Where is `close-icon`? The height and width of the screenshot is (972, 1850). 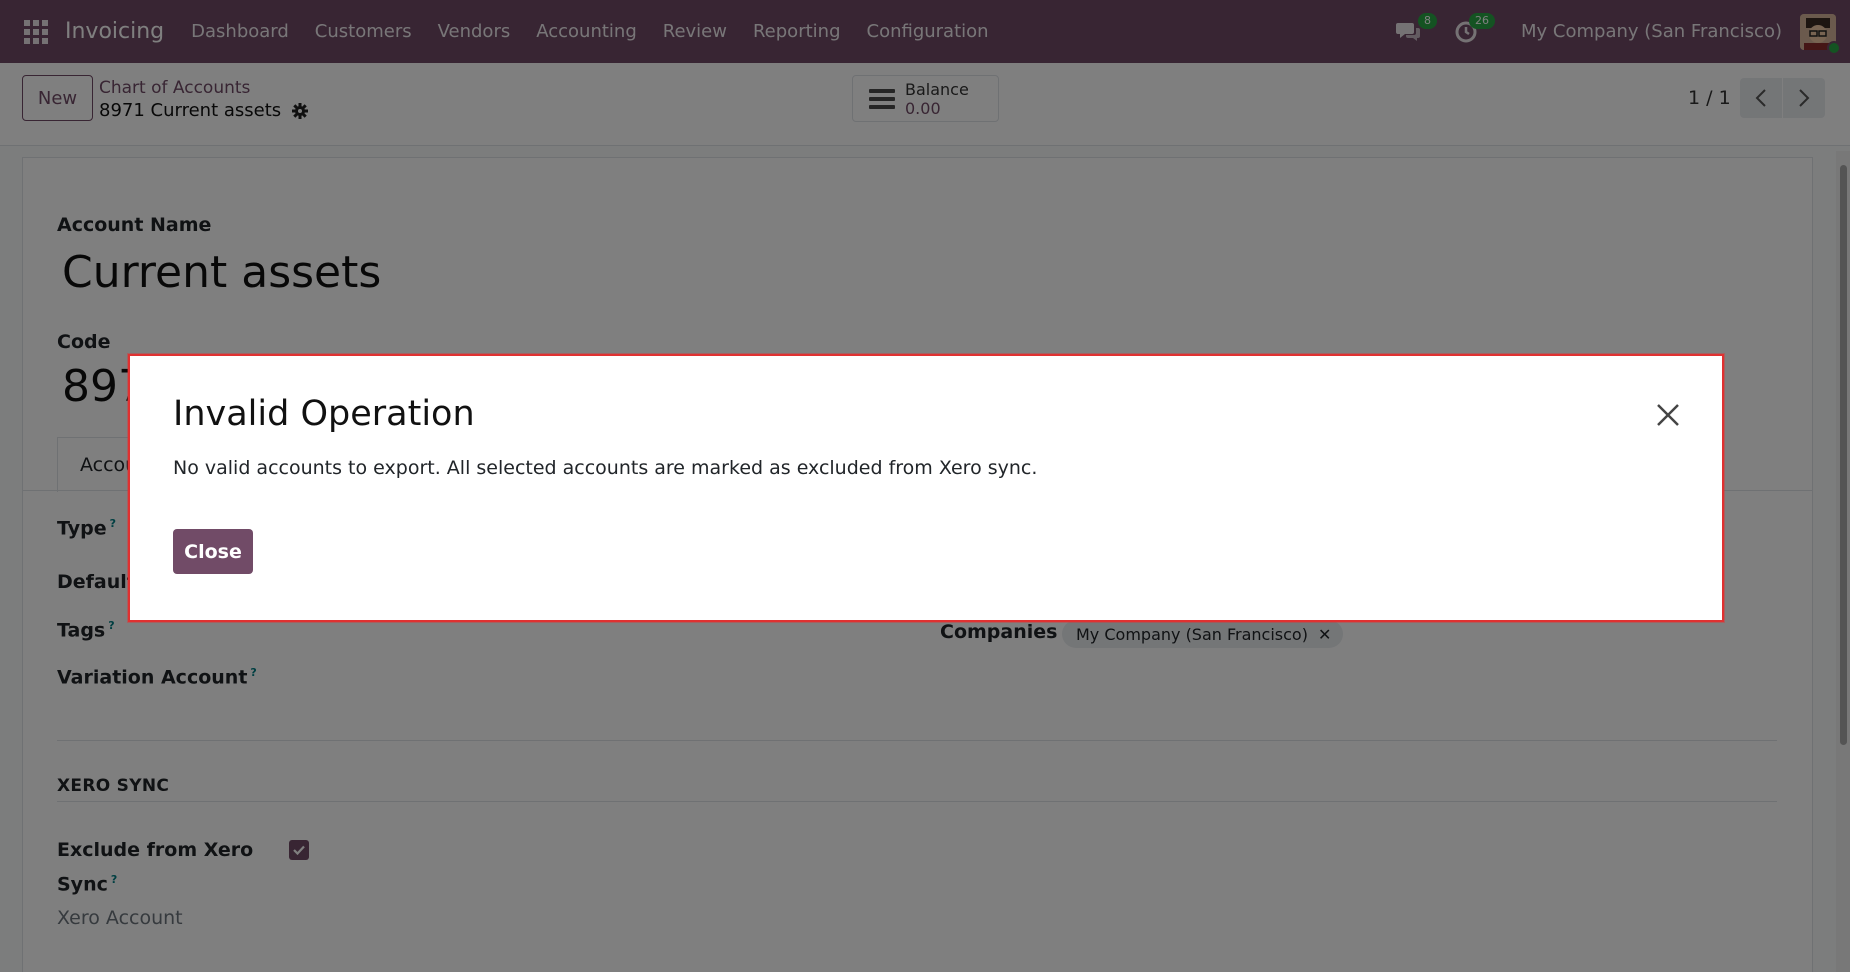
close-icon is located at coordinates (1668, 415).